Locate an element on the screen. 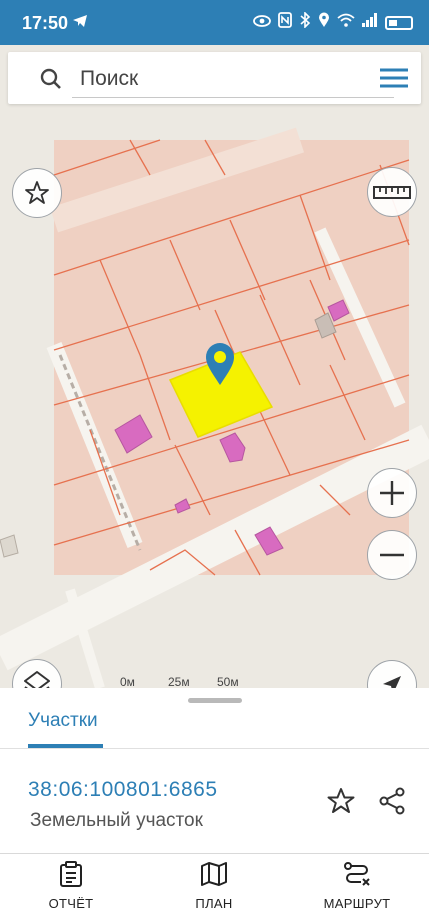  clipboard-icon is located at coordinates (71, 874).